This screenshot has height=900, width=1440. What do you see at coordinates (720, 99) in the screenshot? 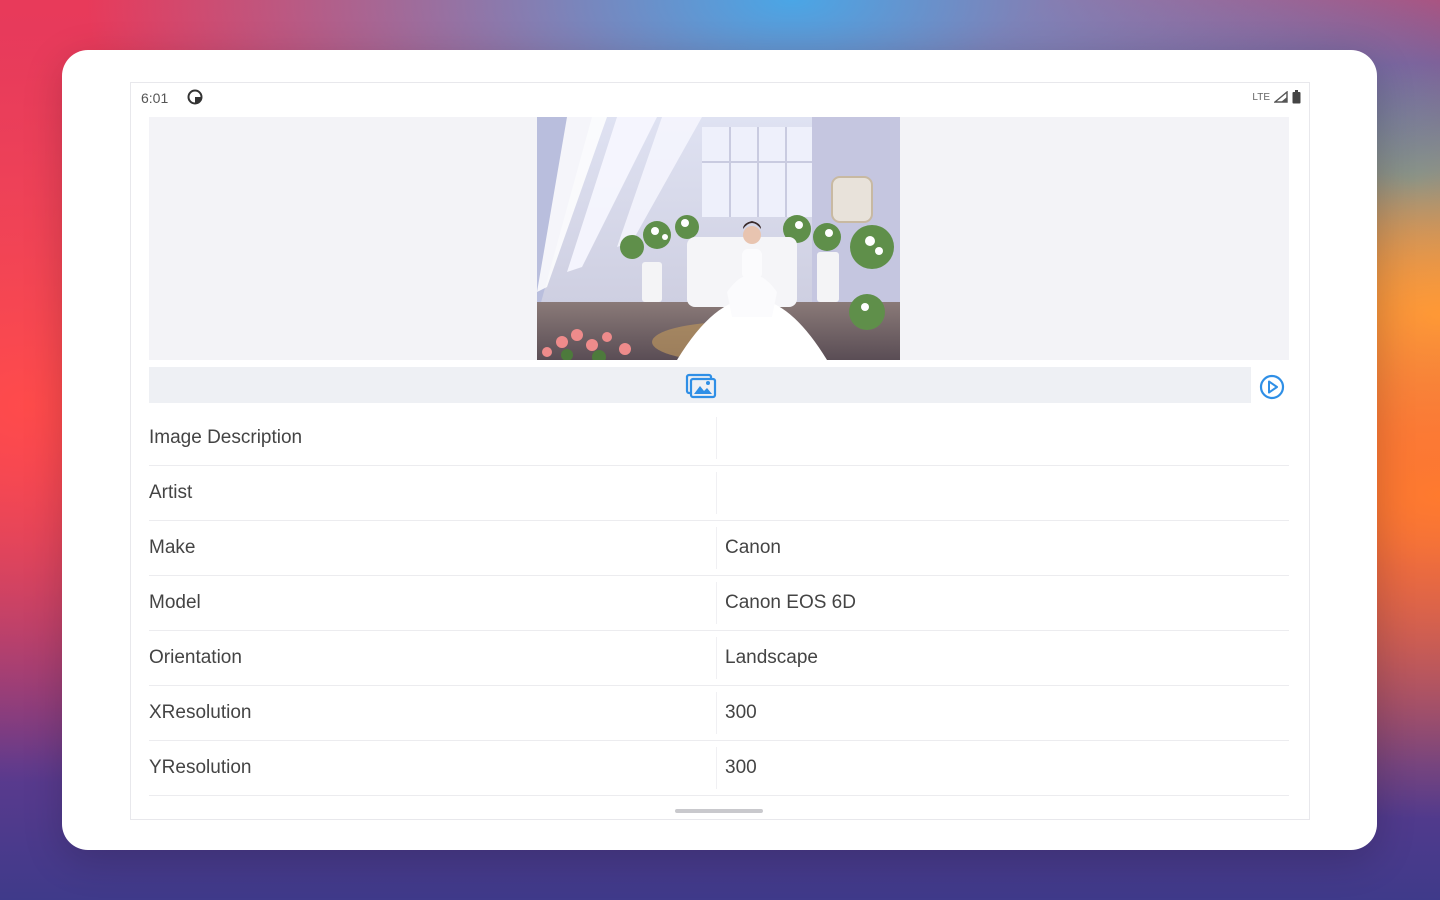
I see `status-bar: 6:01 LTE` at bounding box center [720, 99].